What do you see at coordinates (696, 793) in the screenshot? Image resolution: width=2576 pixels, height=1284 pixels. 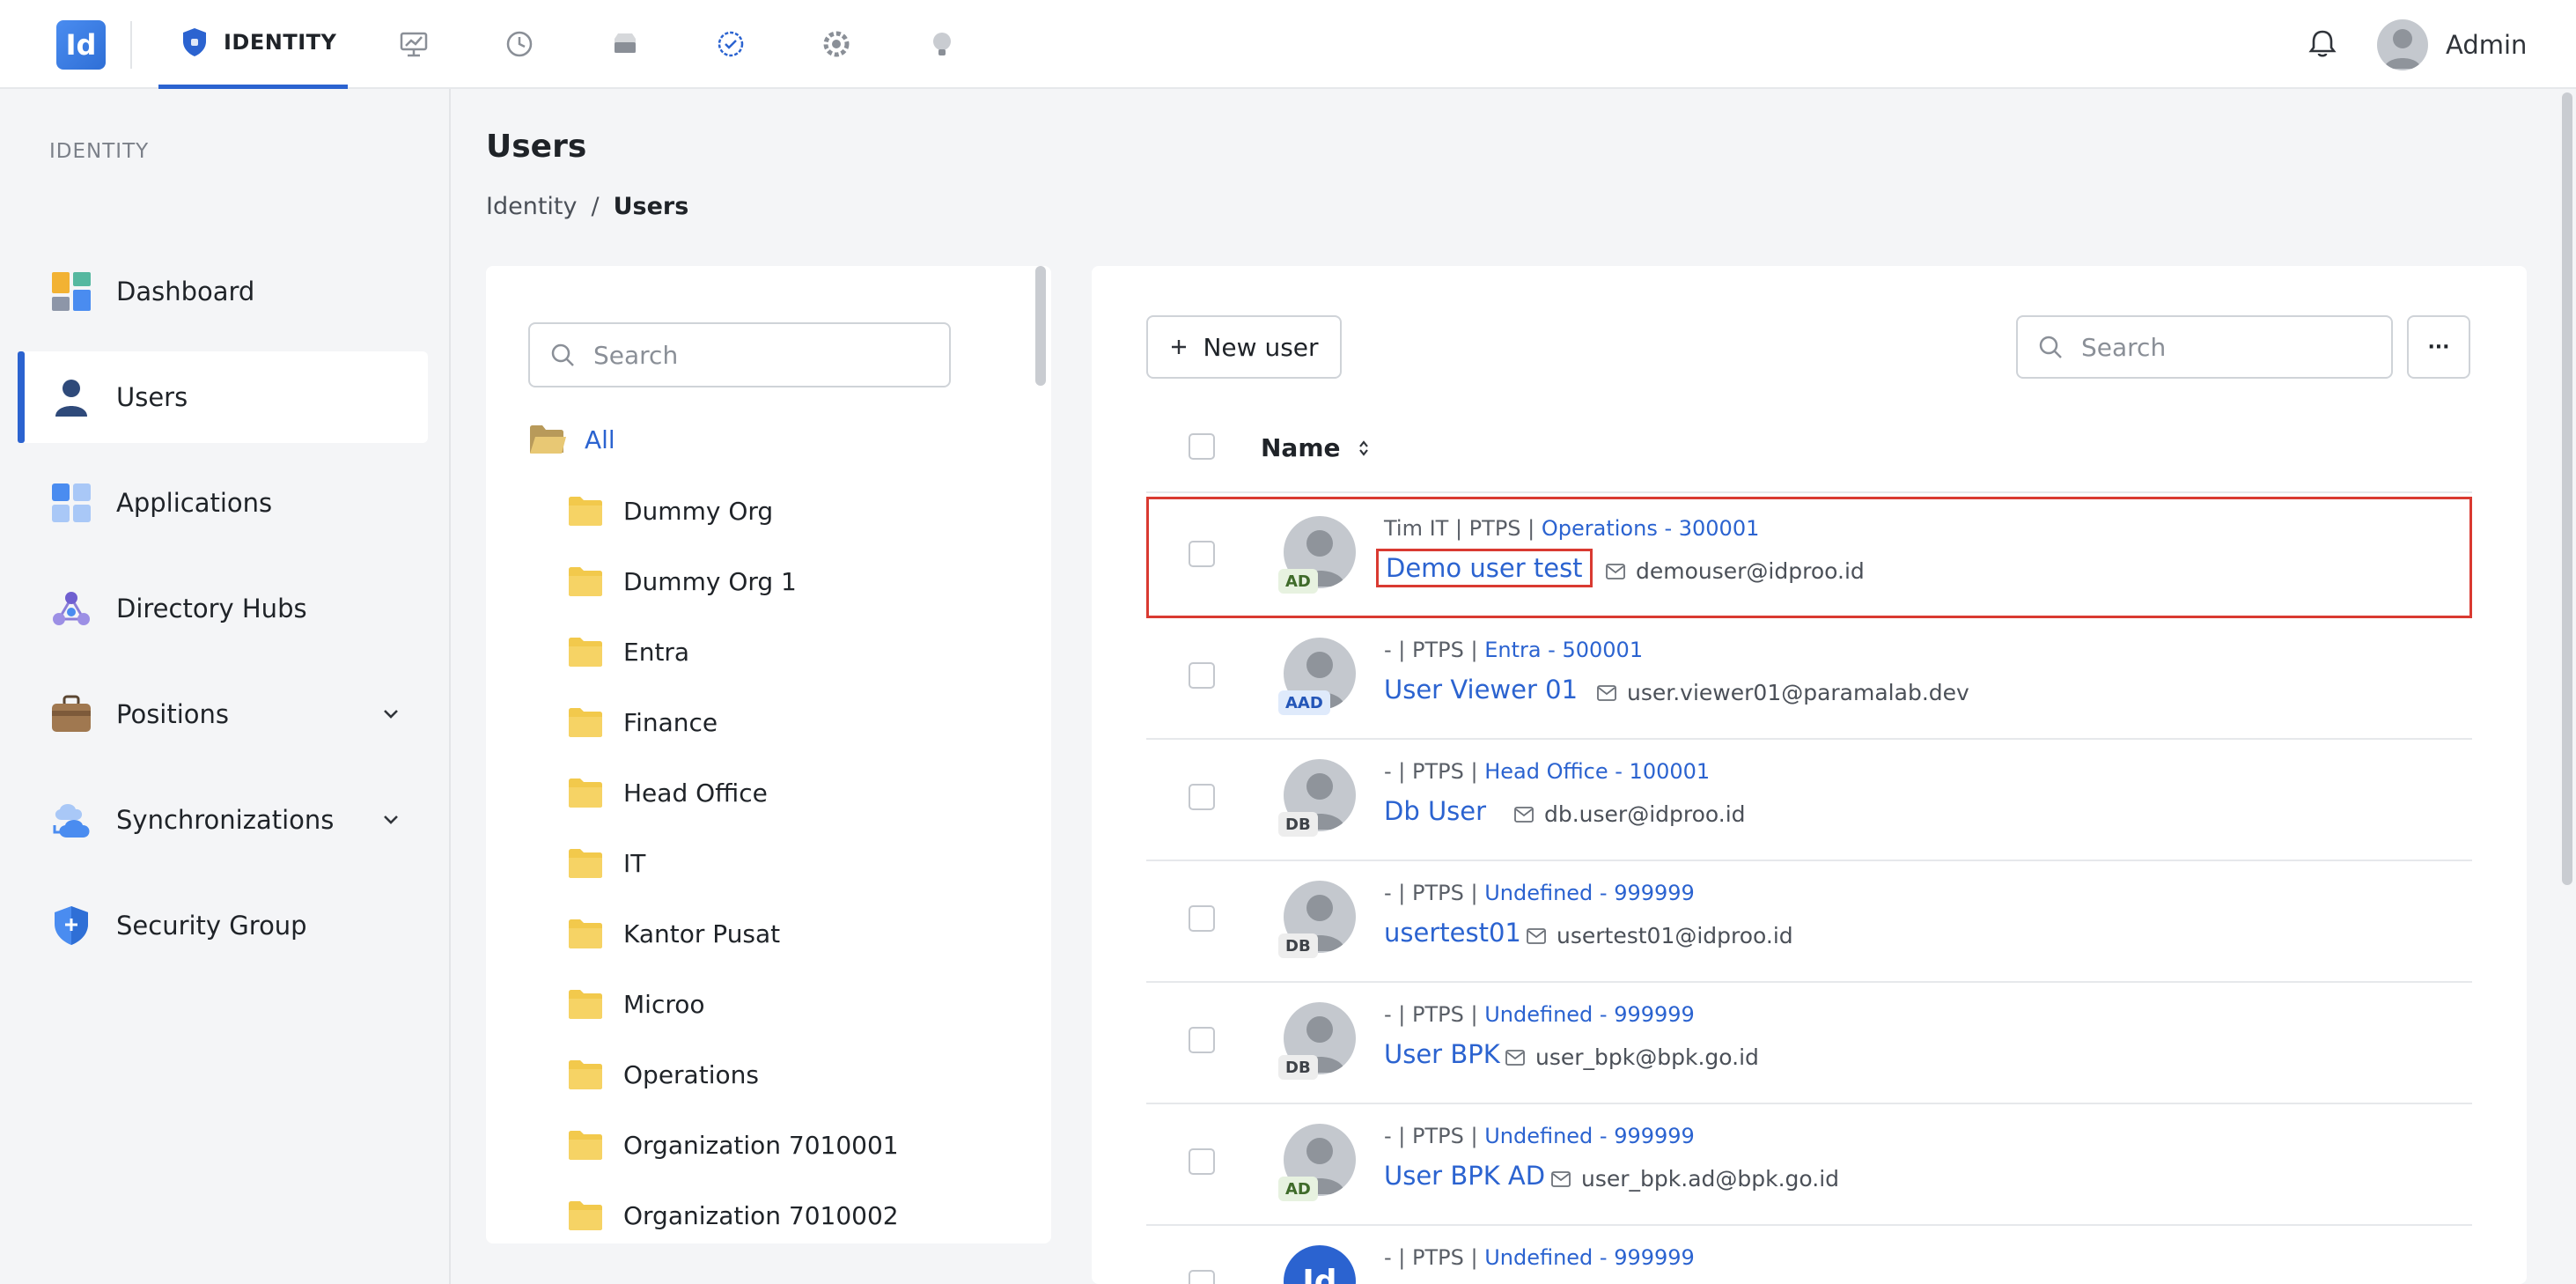 I see `tree-item-label: Head Office` at bounding box center [696, 793].